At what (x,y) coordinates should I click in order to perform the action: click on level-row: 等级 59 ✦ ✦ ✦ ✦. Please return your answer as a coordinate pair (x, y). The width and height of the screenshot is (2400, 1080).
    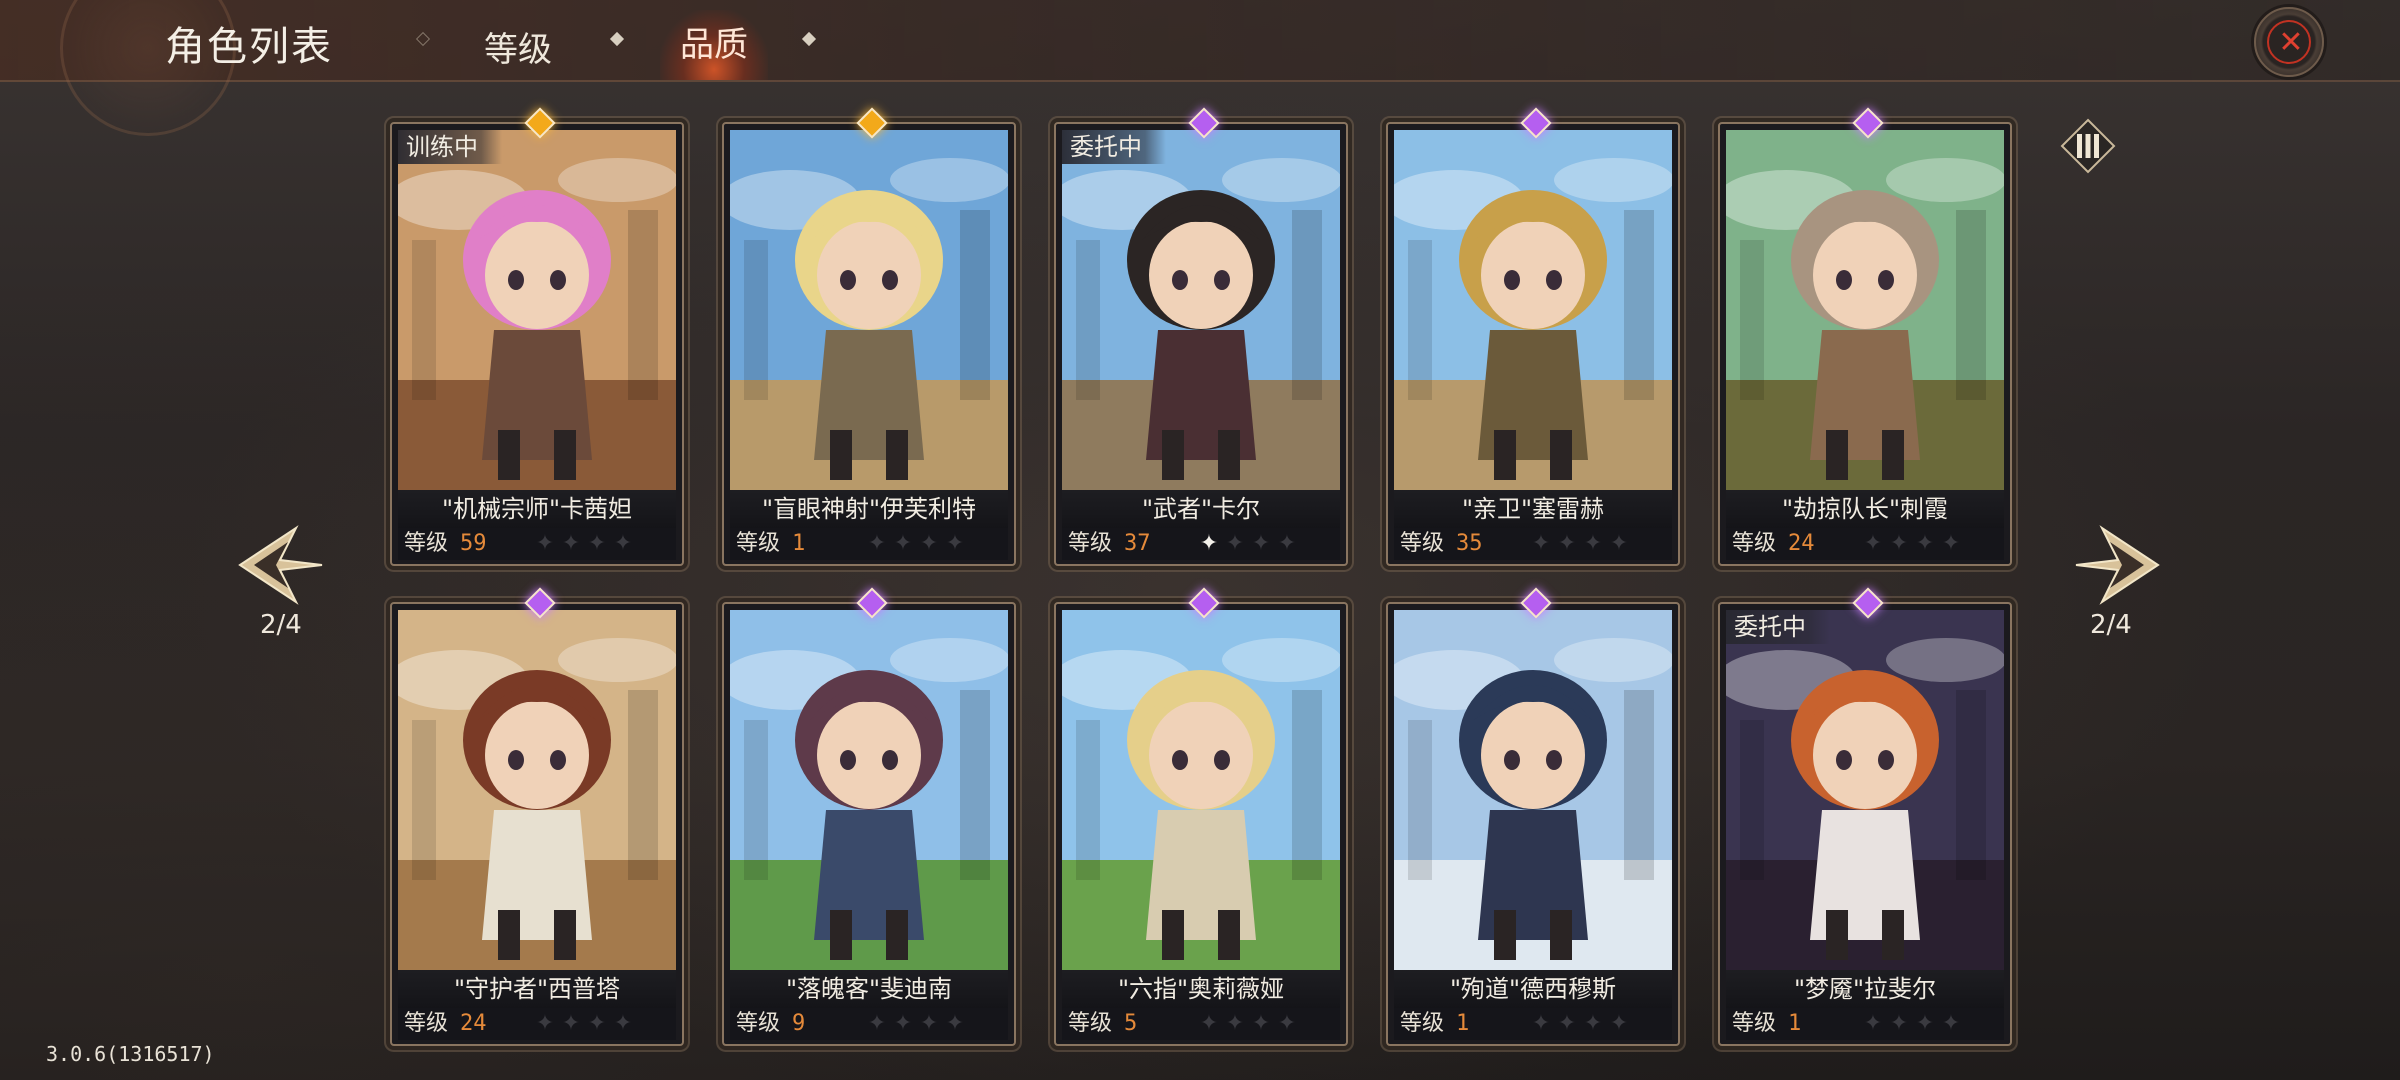
    Looking at the image, I should click on (537, 544).